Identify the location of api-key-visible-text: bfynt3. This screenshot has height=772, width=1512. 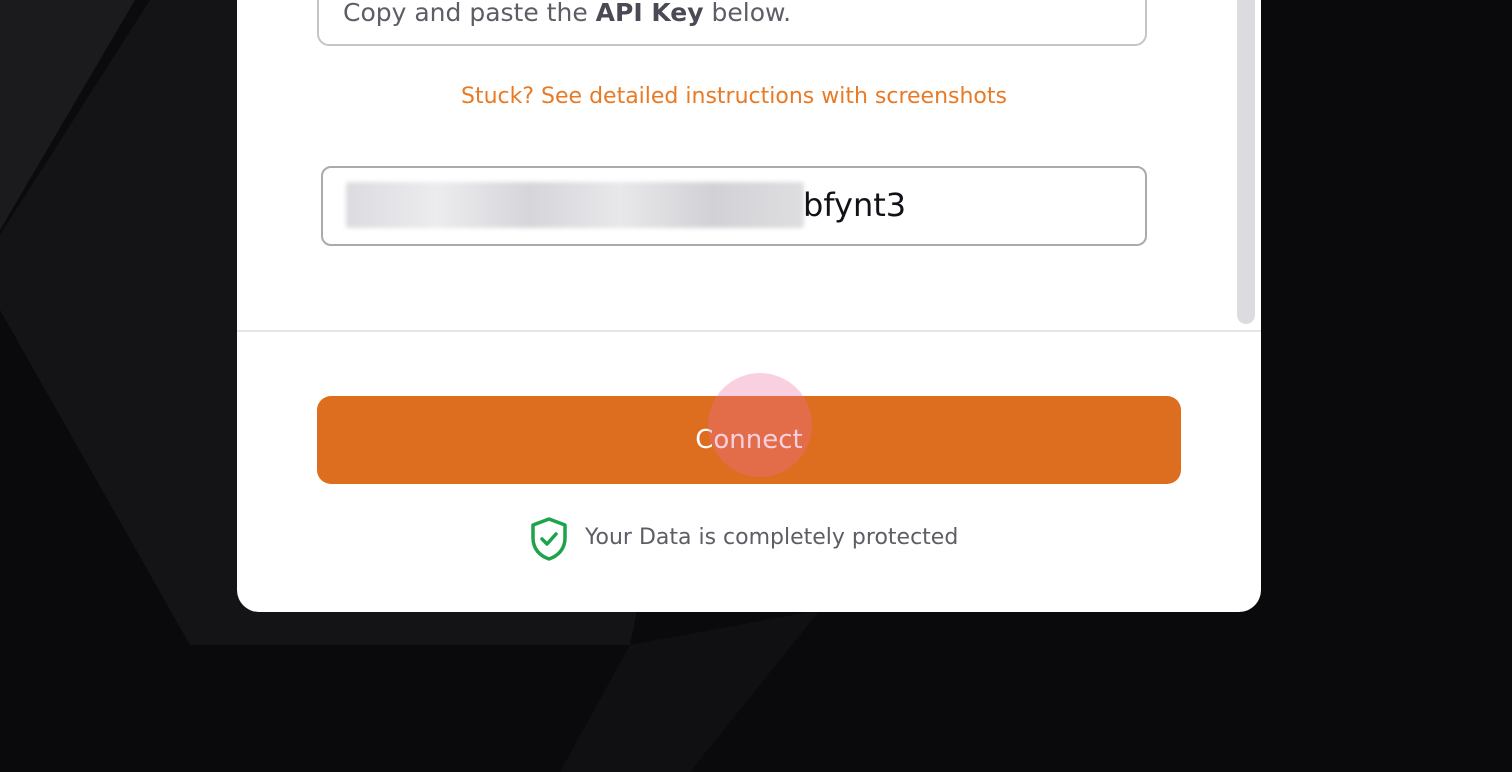
(855, 205).